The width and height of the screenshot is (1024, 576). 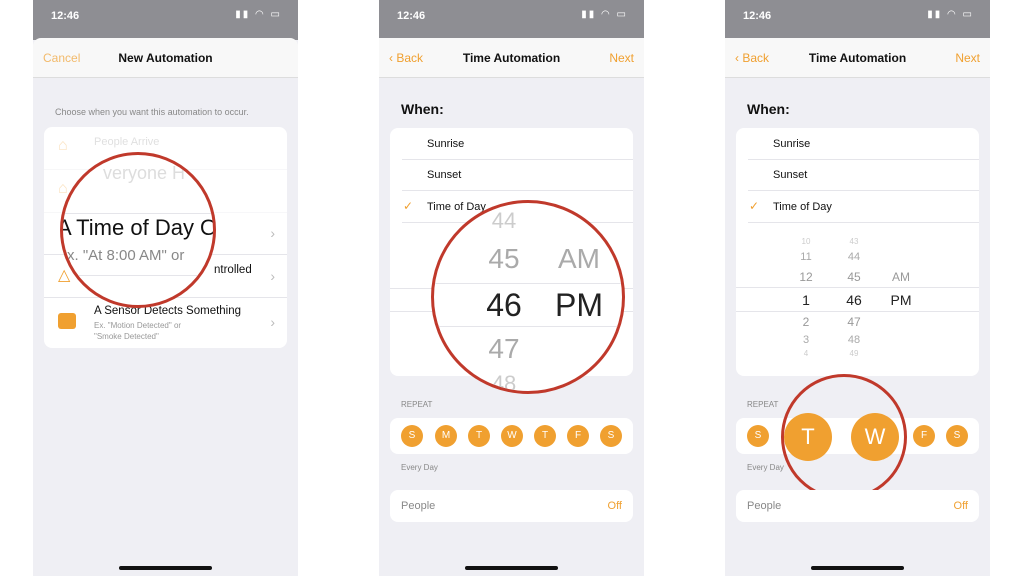 I want to click on picker-hour: 3, so click(x=806, y=340).